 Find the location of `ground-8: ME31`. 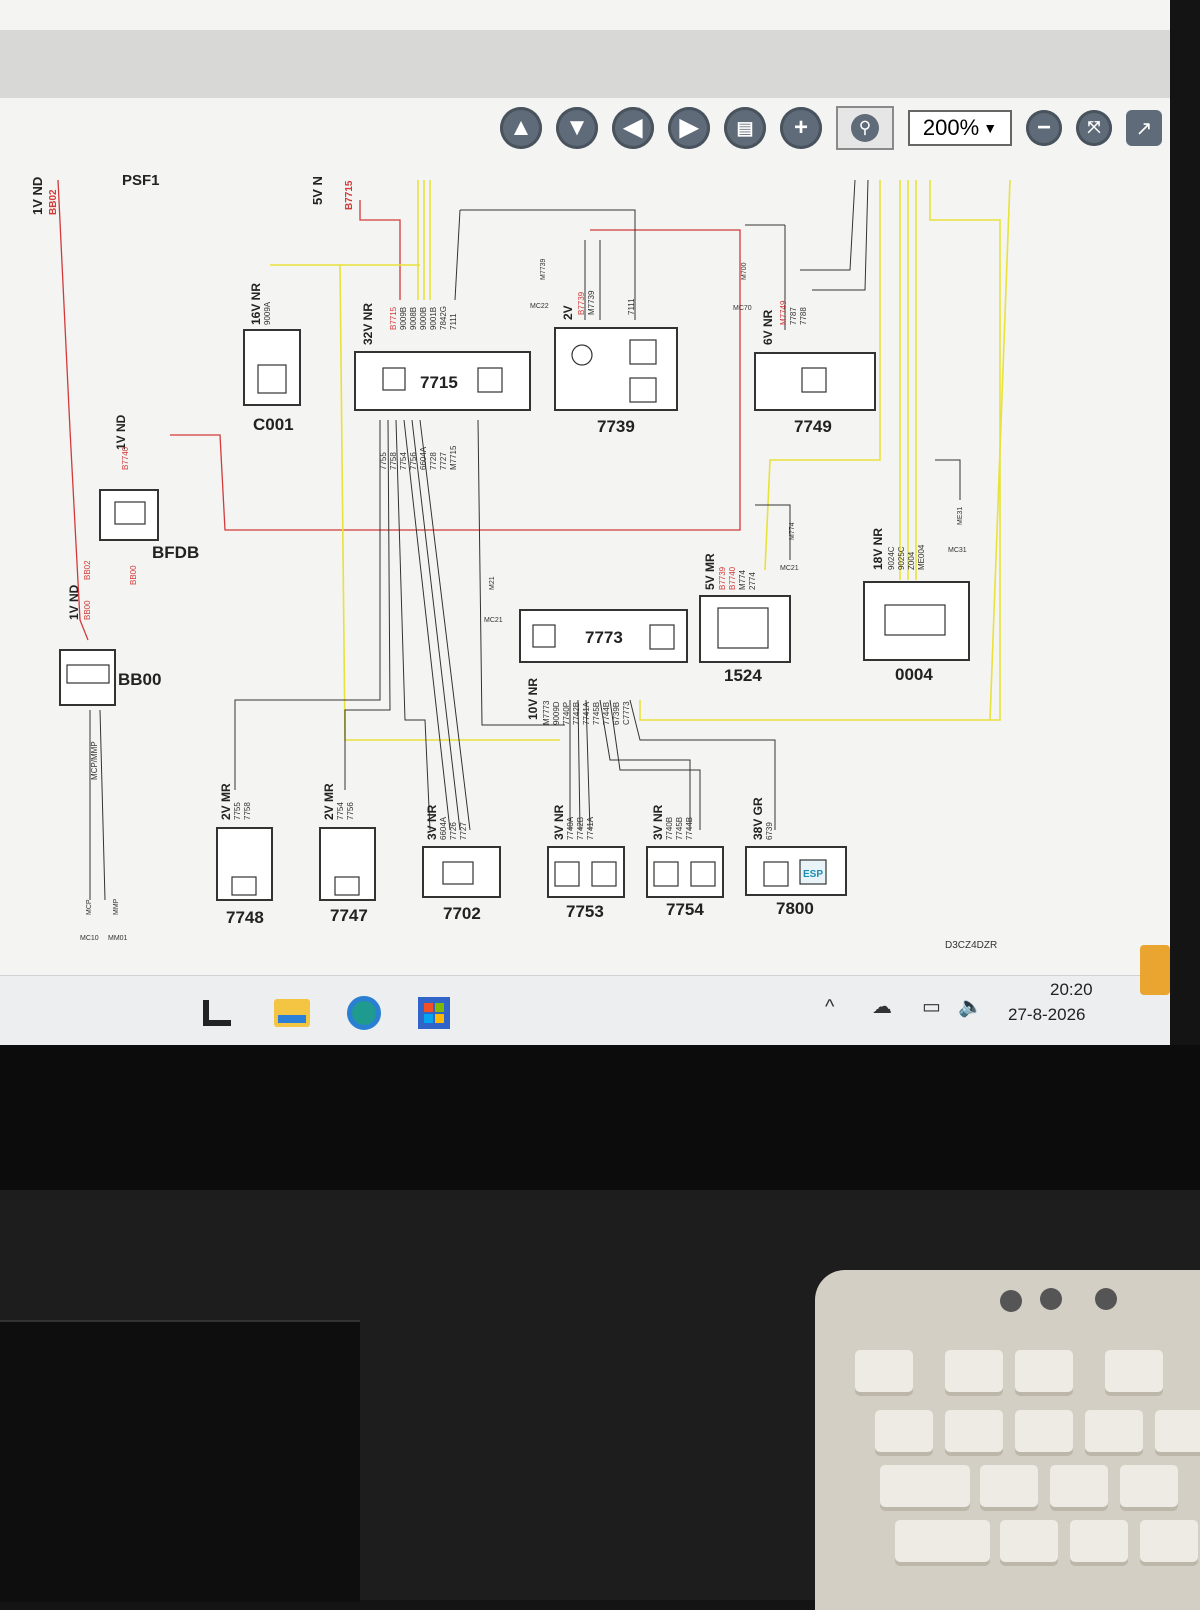

ground-8: ME31 is located at coordinates (960, 516).